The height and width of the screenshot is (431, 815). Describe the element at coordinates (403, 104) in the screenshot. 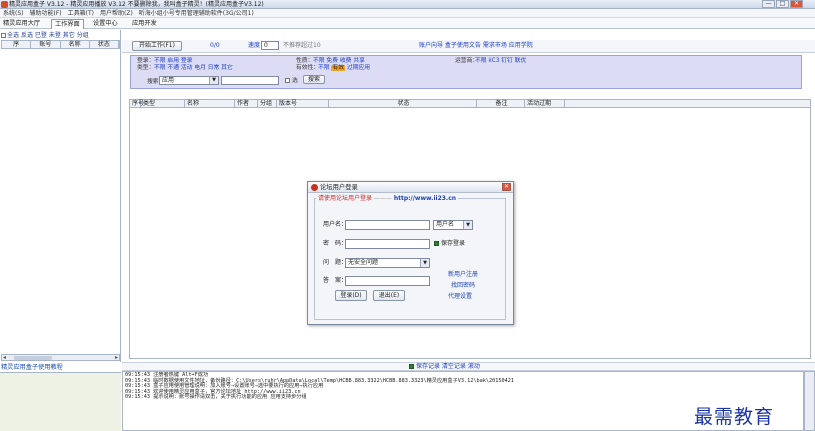

I see `col-app-status: 状态` at that location.